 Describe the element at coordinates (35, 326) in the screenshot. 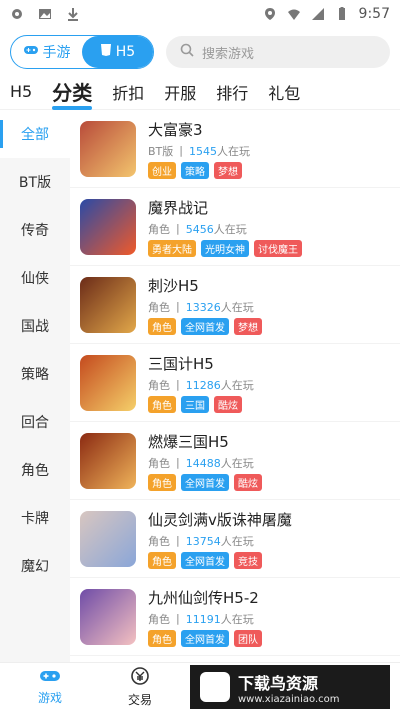

I see `sidebar-item-national-war: 国战` at that location.